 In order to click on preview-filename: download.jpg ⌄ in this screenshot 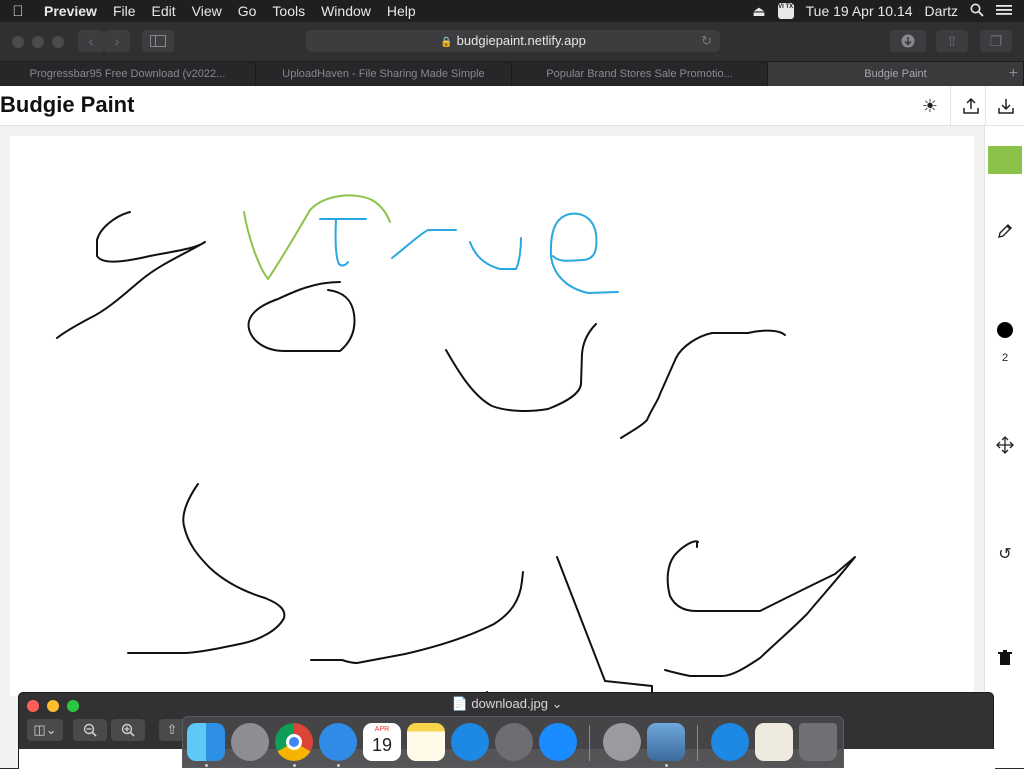, I will do `click(516, 703)`.